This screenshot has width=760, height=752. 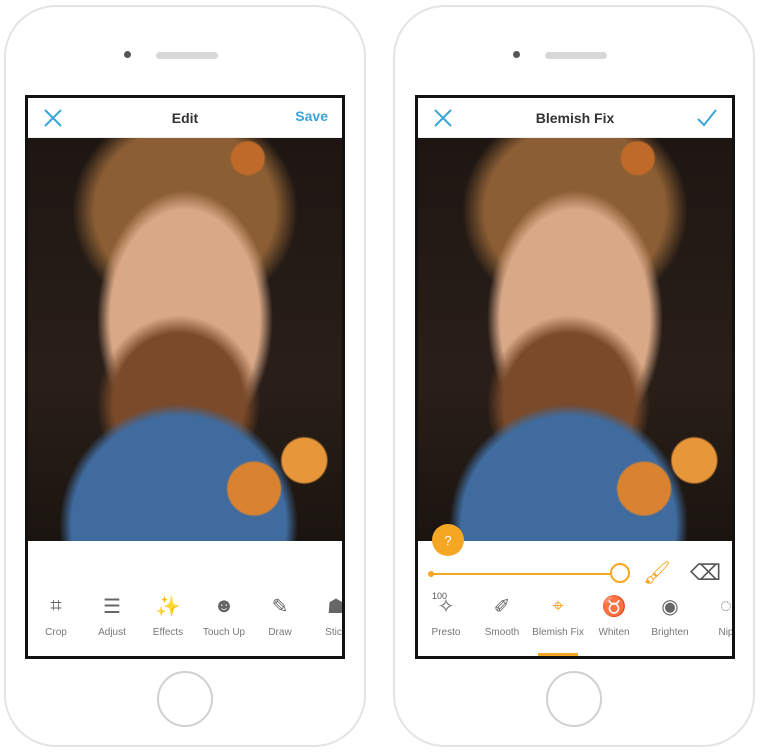 I want to click on header: Blemish Fix, so click(x=575, y=118).